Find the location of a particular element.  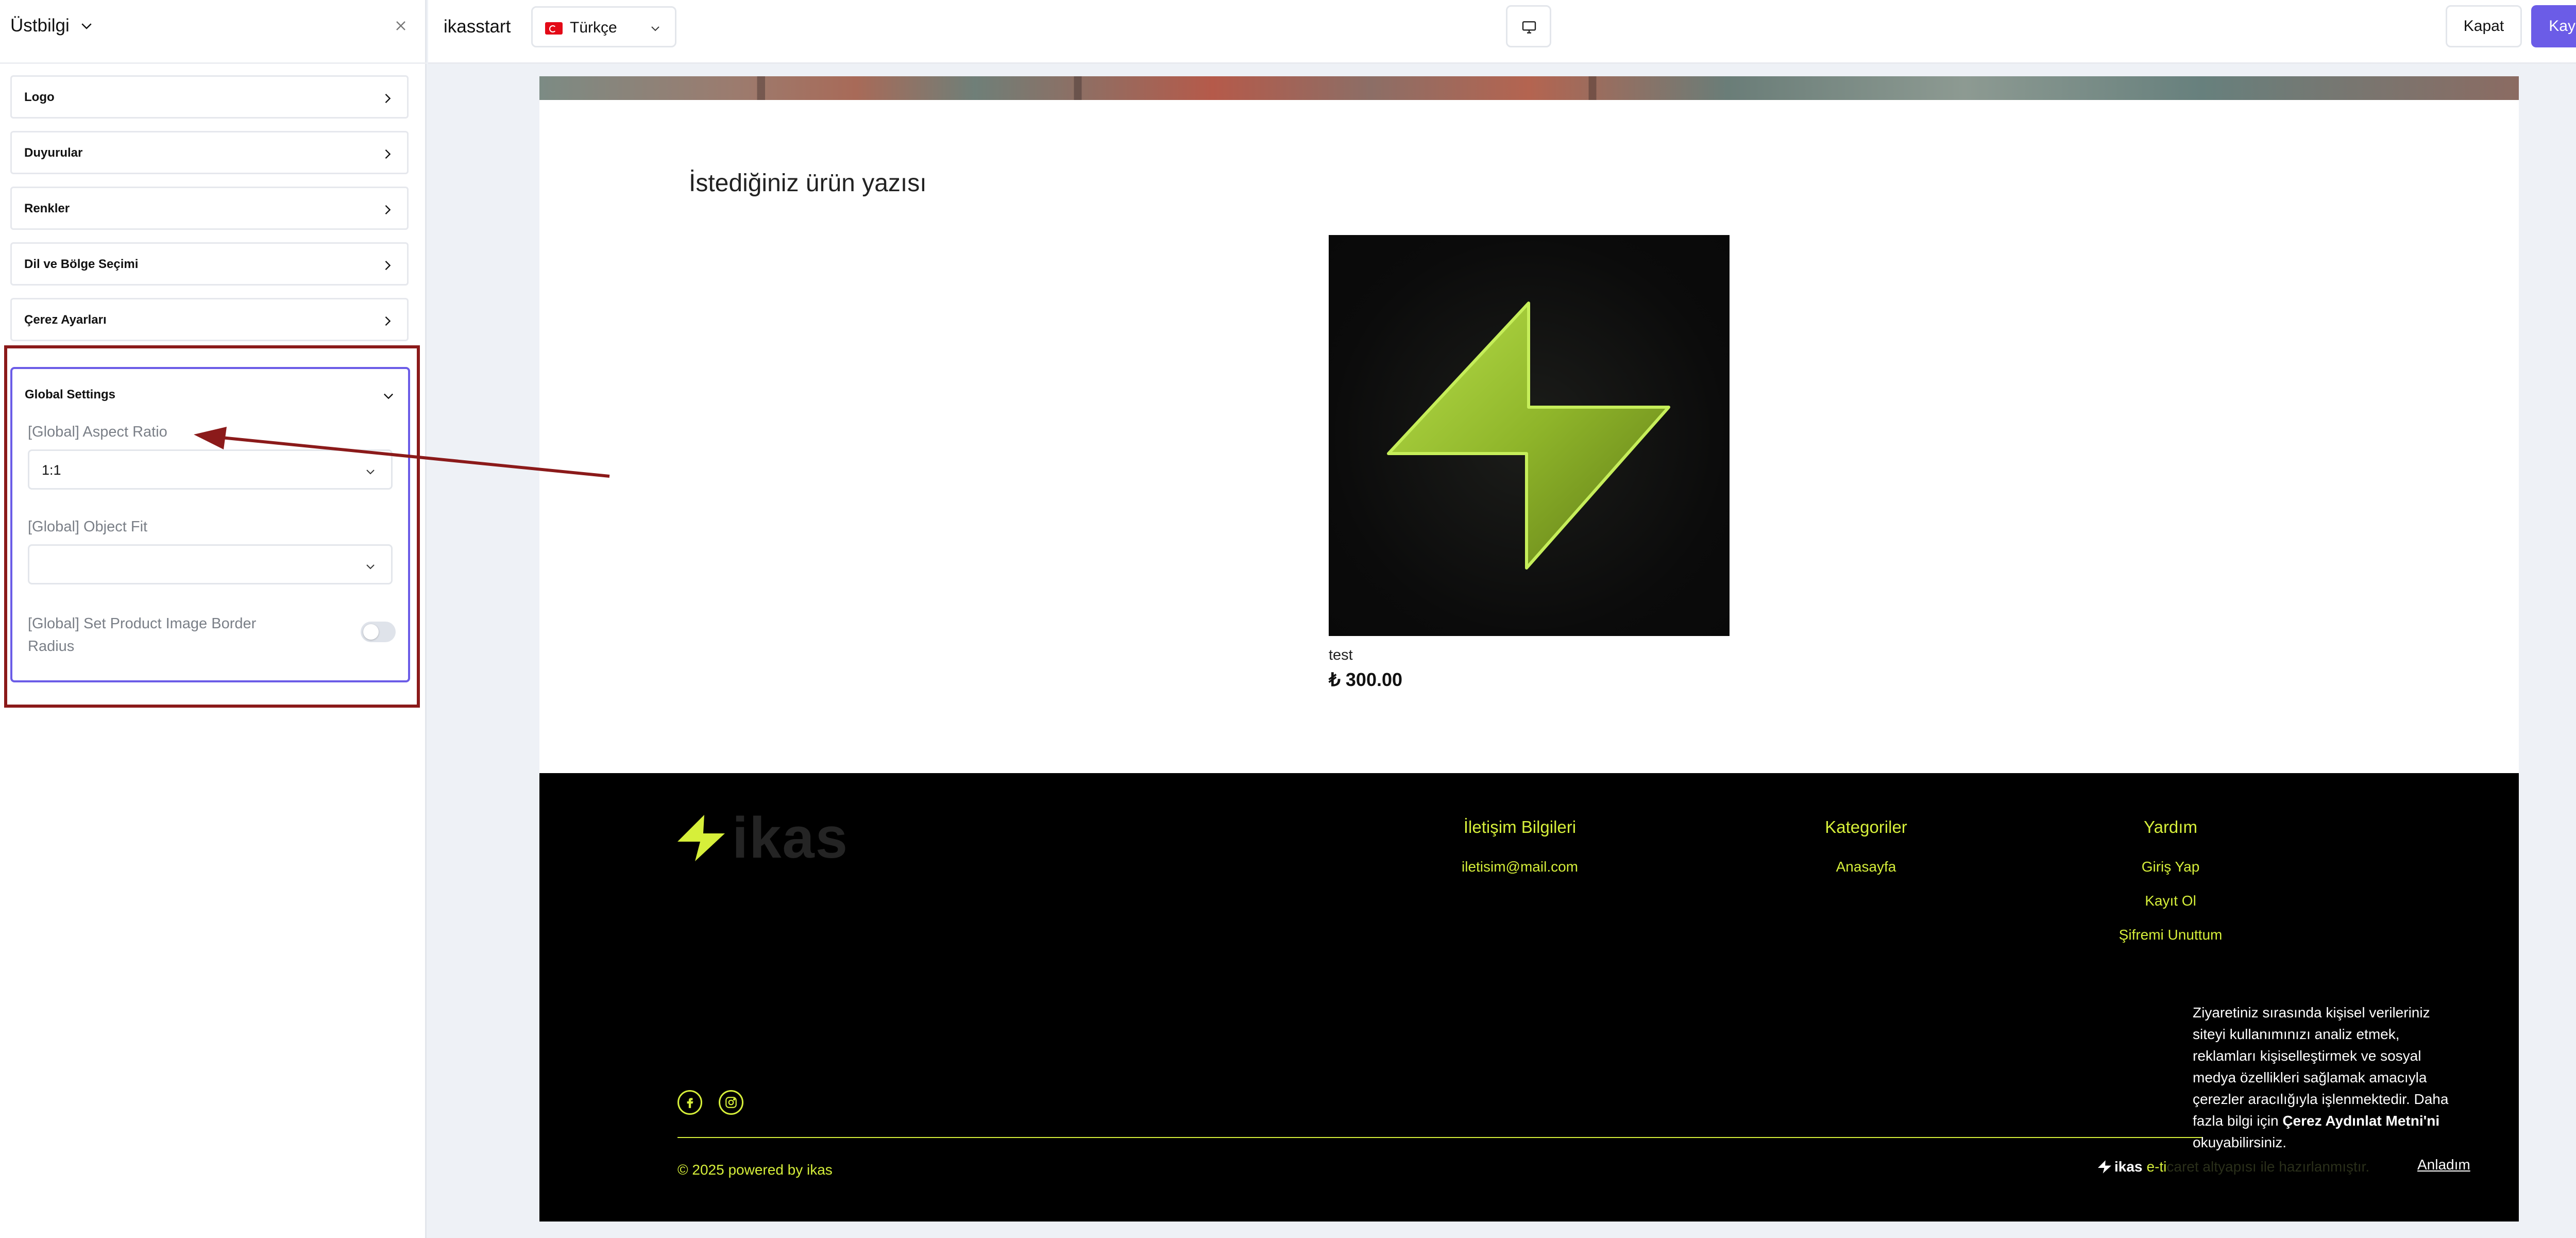

footer-contact-email: iletisim@mail.com is located at coordinates (1519, 867).